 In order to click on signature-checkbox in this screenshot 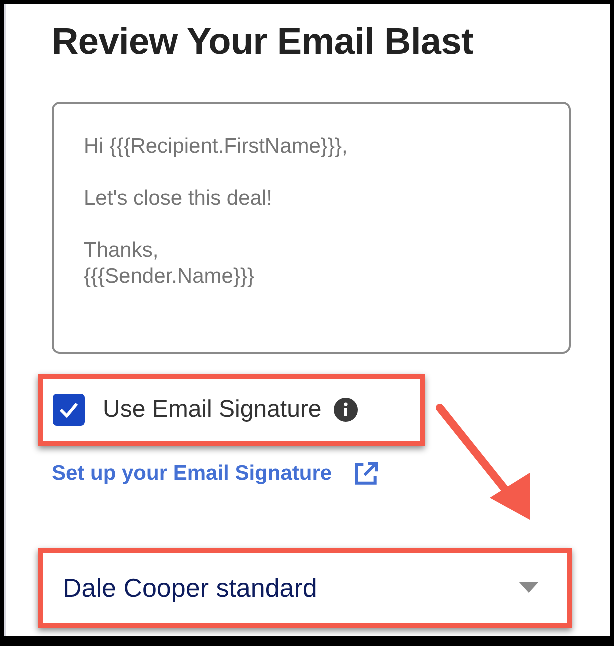, I will do `click(69, 410)`.